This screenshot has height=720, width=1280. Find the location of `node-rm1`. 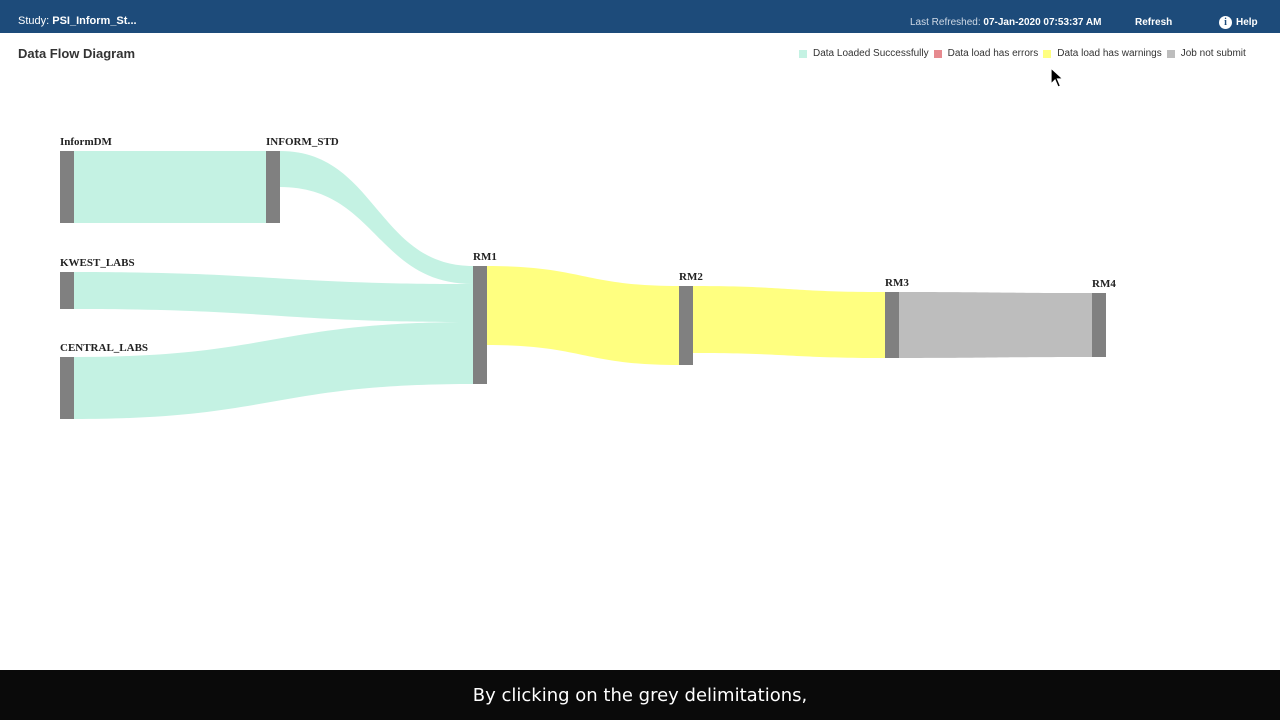

node-rm1 is located at coordinates (480, 325).